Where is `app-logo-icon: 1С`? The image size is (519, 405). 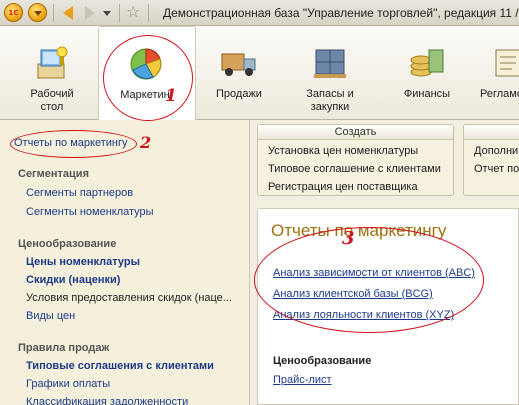
app-logo-icon: 1С is located at coordinates (13, 12).